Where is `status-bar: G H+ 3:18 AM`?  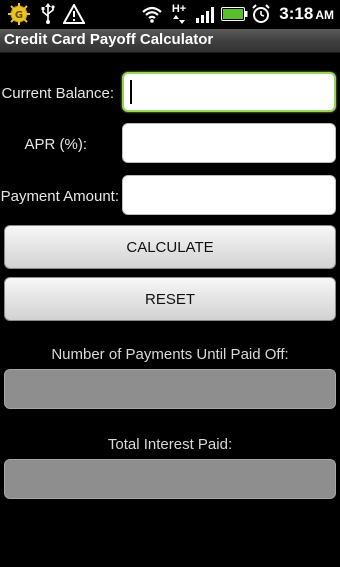 status-bar: G H+ 3:18 AM is located at coordinates (170, 14).